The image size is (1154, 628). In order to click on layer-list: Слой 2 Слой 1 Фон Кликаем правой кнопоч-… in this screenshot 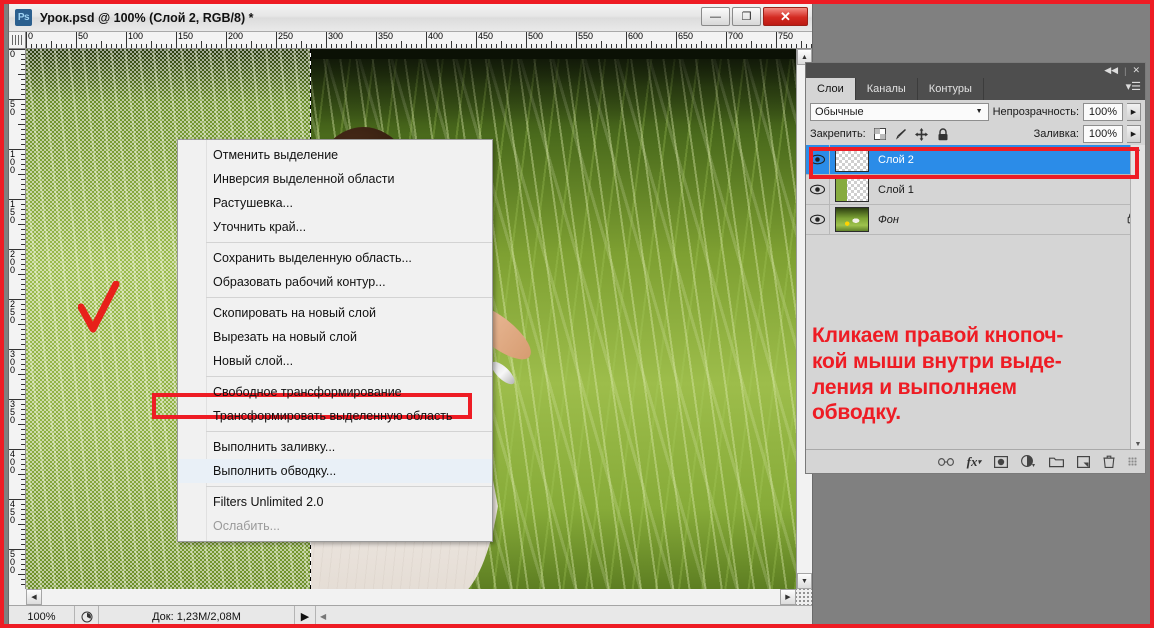, I will do `click(975, 297)`.